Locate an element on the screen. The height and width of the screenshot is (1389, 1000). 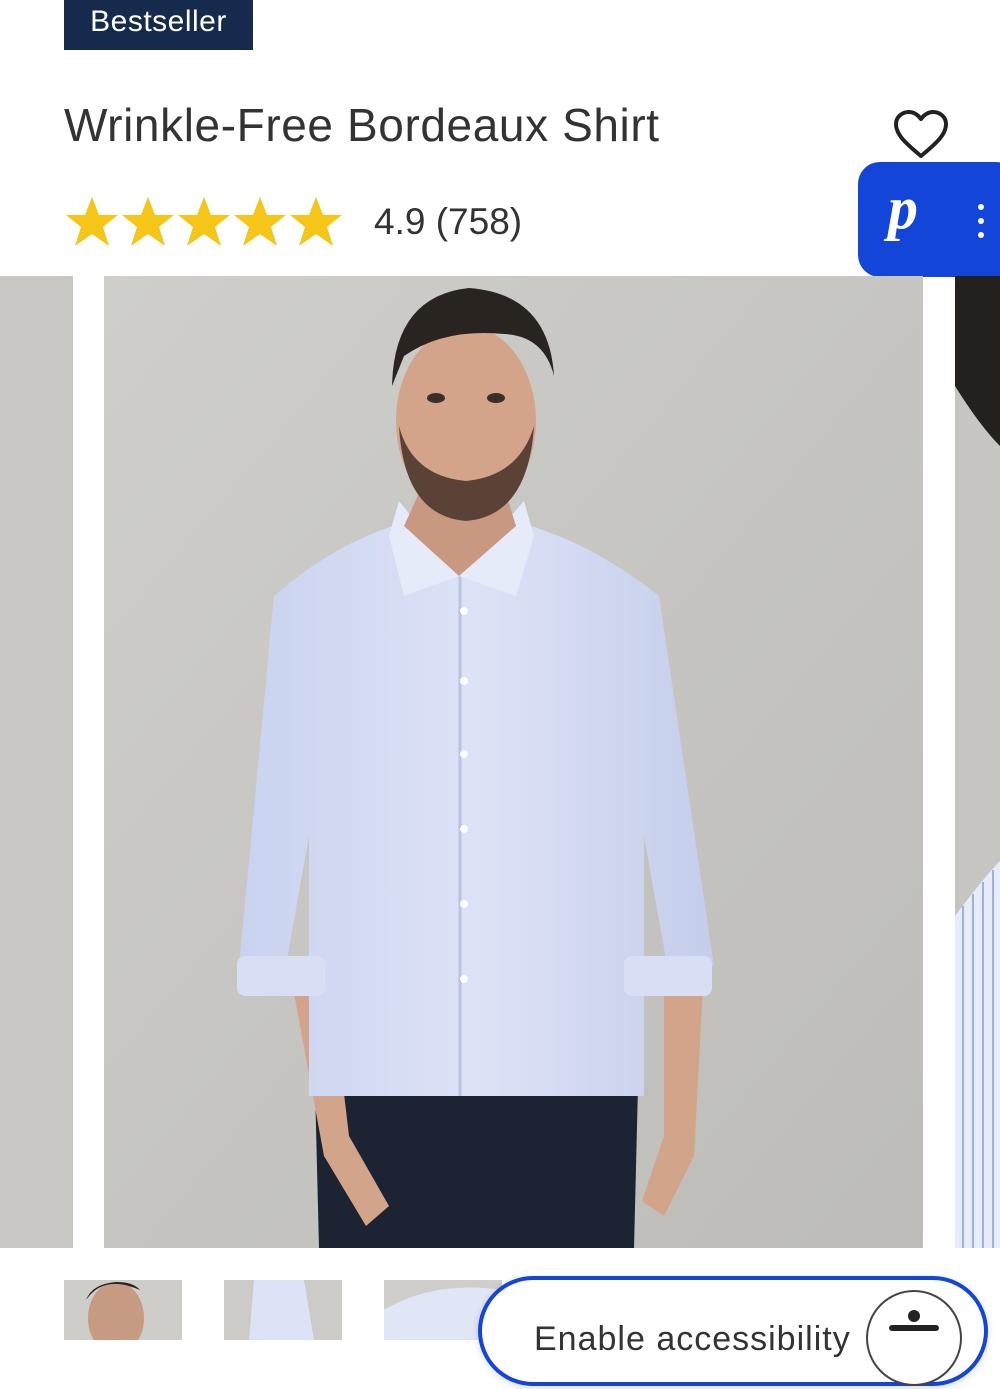
accessibility-person-icon is located at coordinates (914, 1338).